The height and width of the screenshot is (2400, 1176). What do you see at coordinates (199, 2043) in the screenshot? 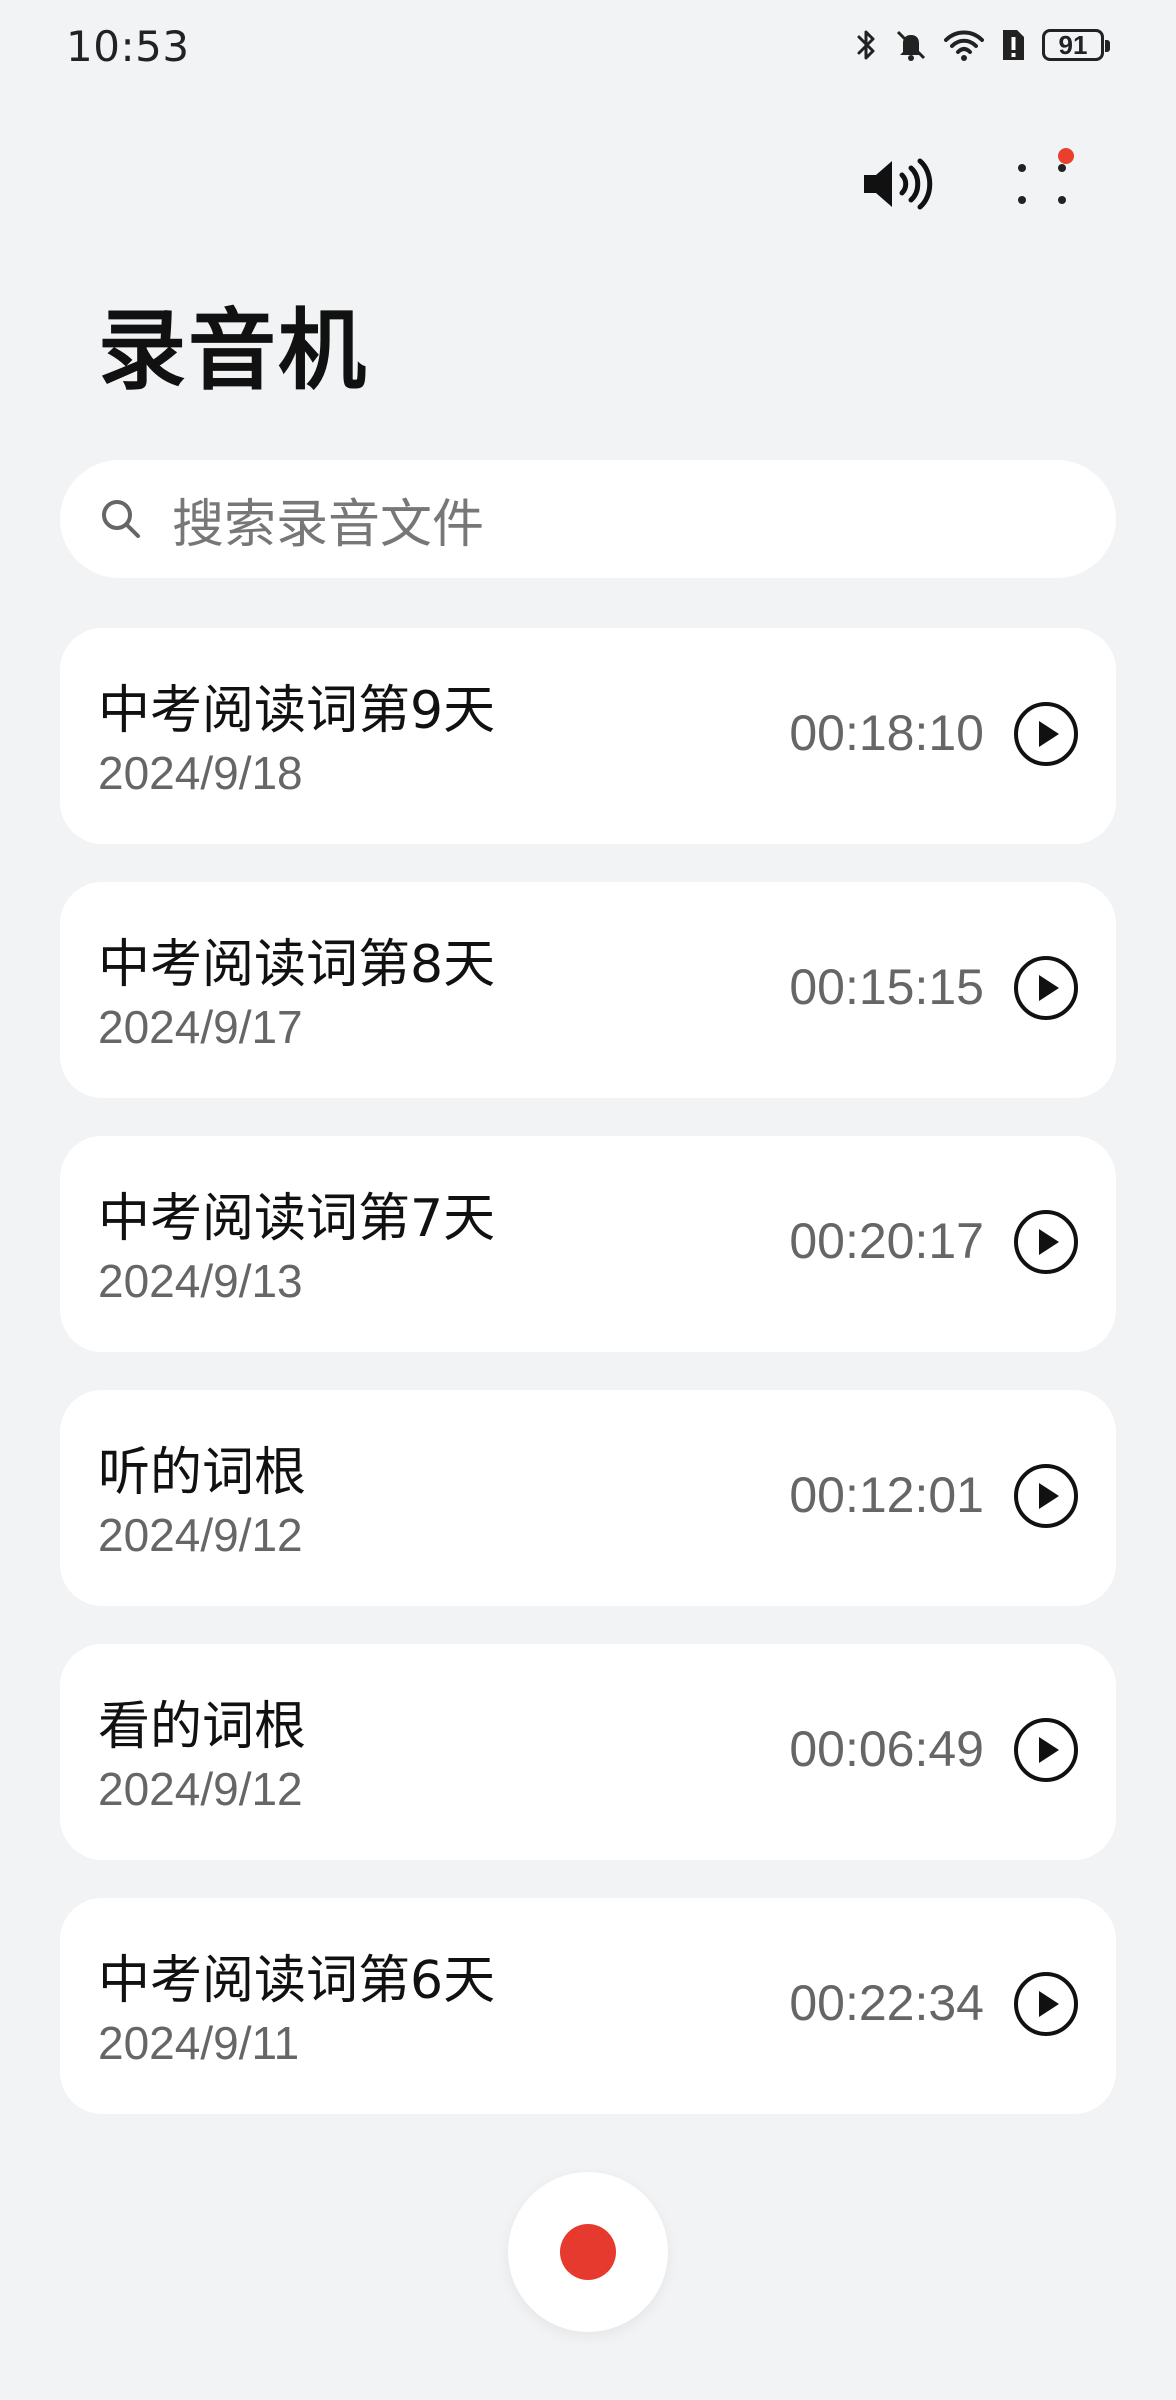
I see `recording-date: 2024/9/11` at bounding box center [199, 2043].